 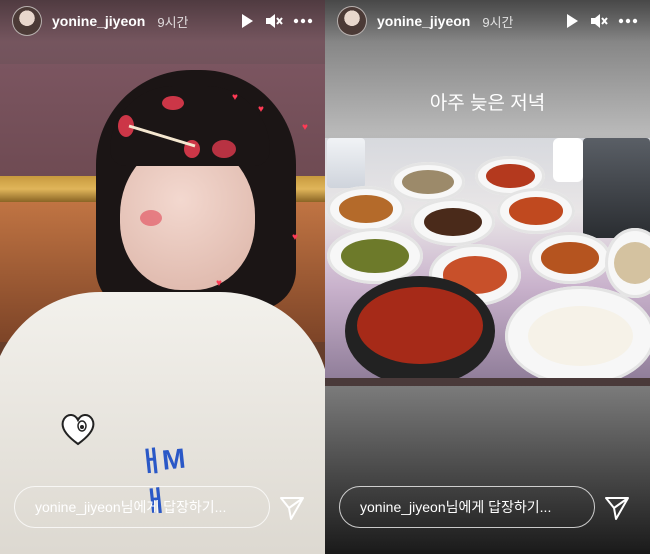 What do you see at coordinates (161, 480) in the screenshot?
I see `sweater-logo: ㅐMㅐ` at bounding box center [161, 480].